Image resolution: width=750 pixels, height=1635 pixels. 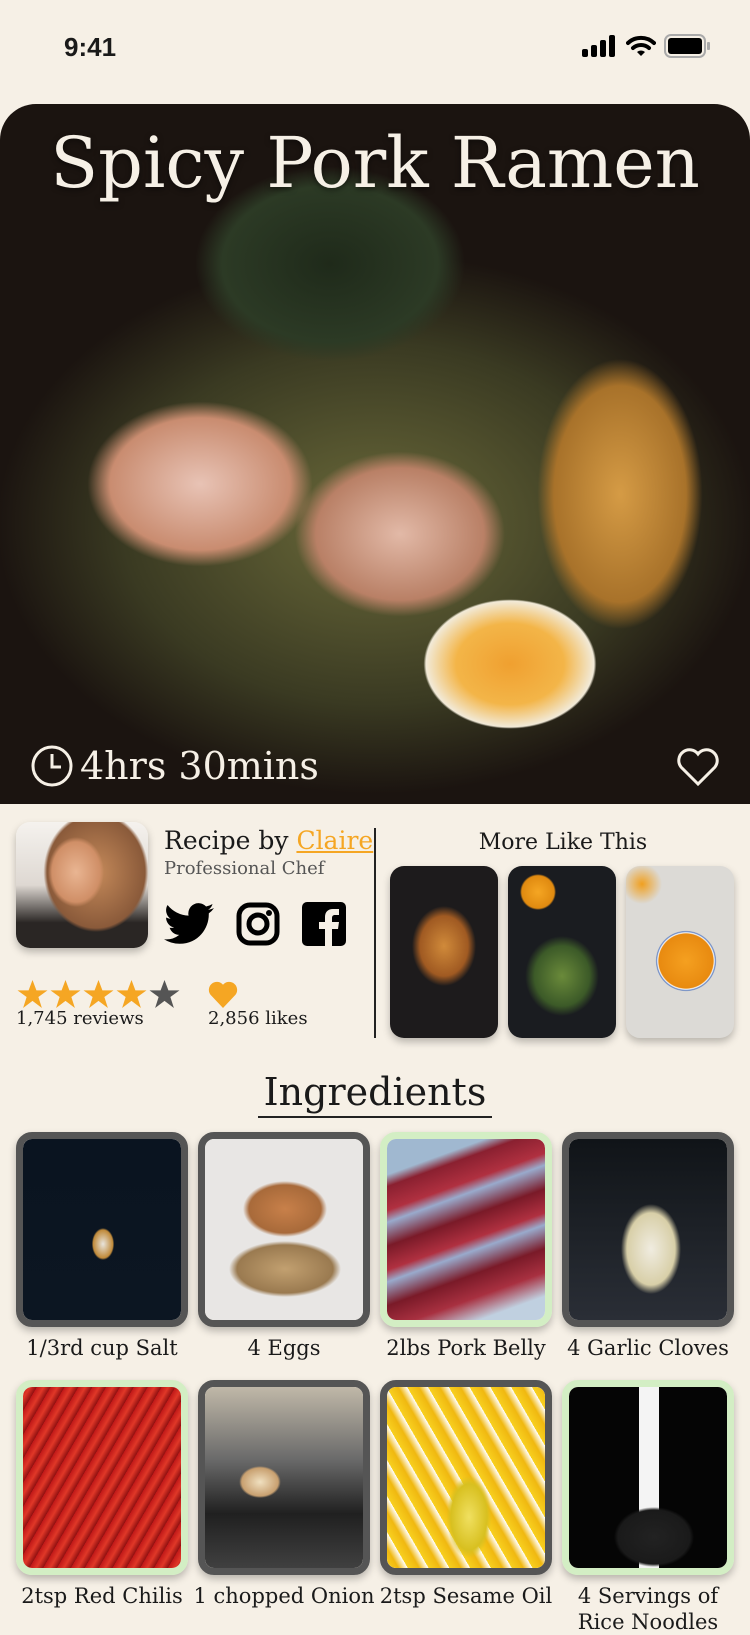 I want to click on suggestion-pumpkin-soup, so click(x=680, y=952).